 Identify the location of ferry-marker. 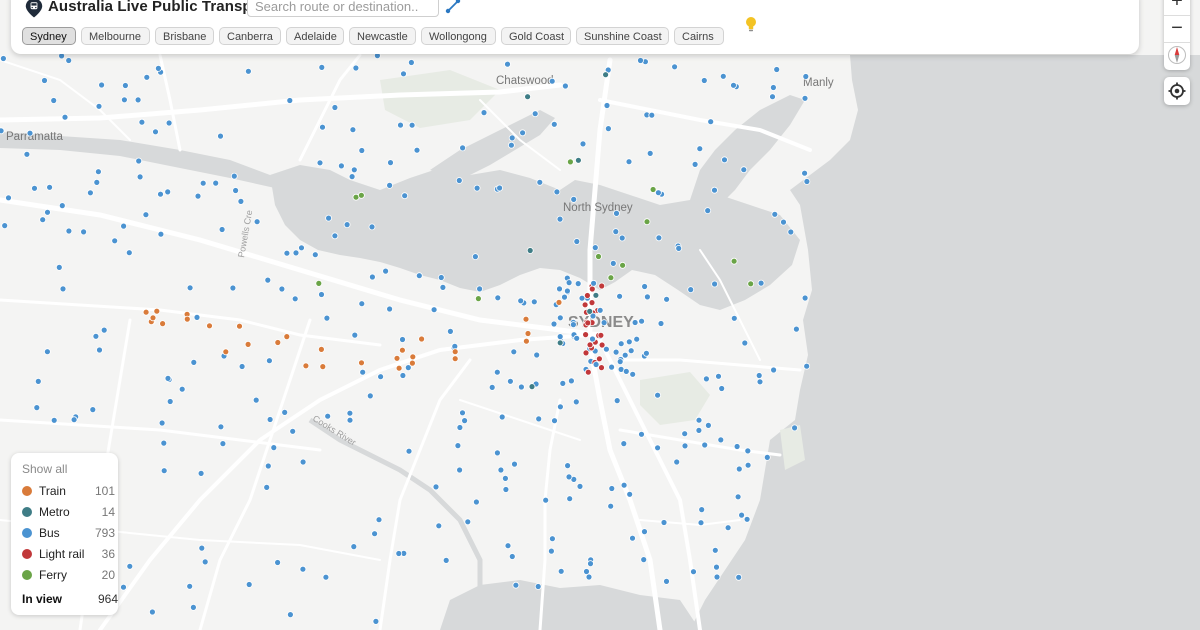
(570, 162).